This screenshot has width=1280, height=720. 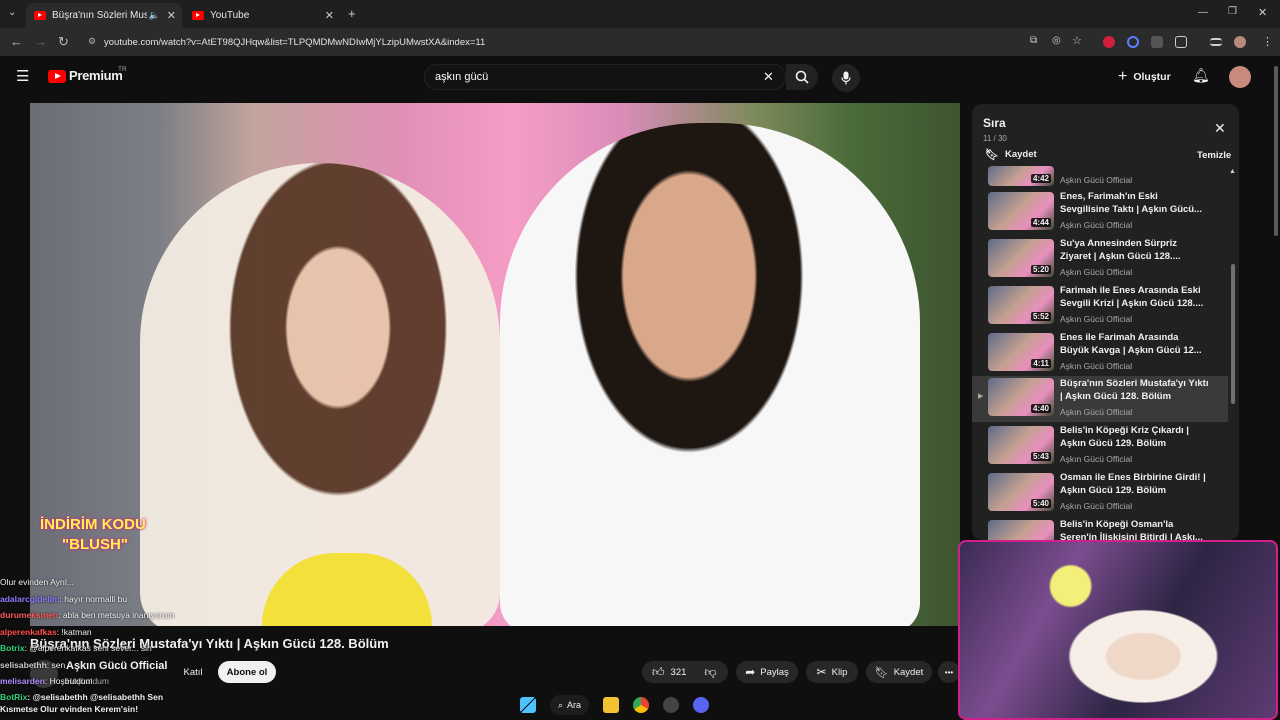 I want to click on chat-user: BotRix, so click(x=14, y=697).